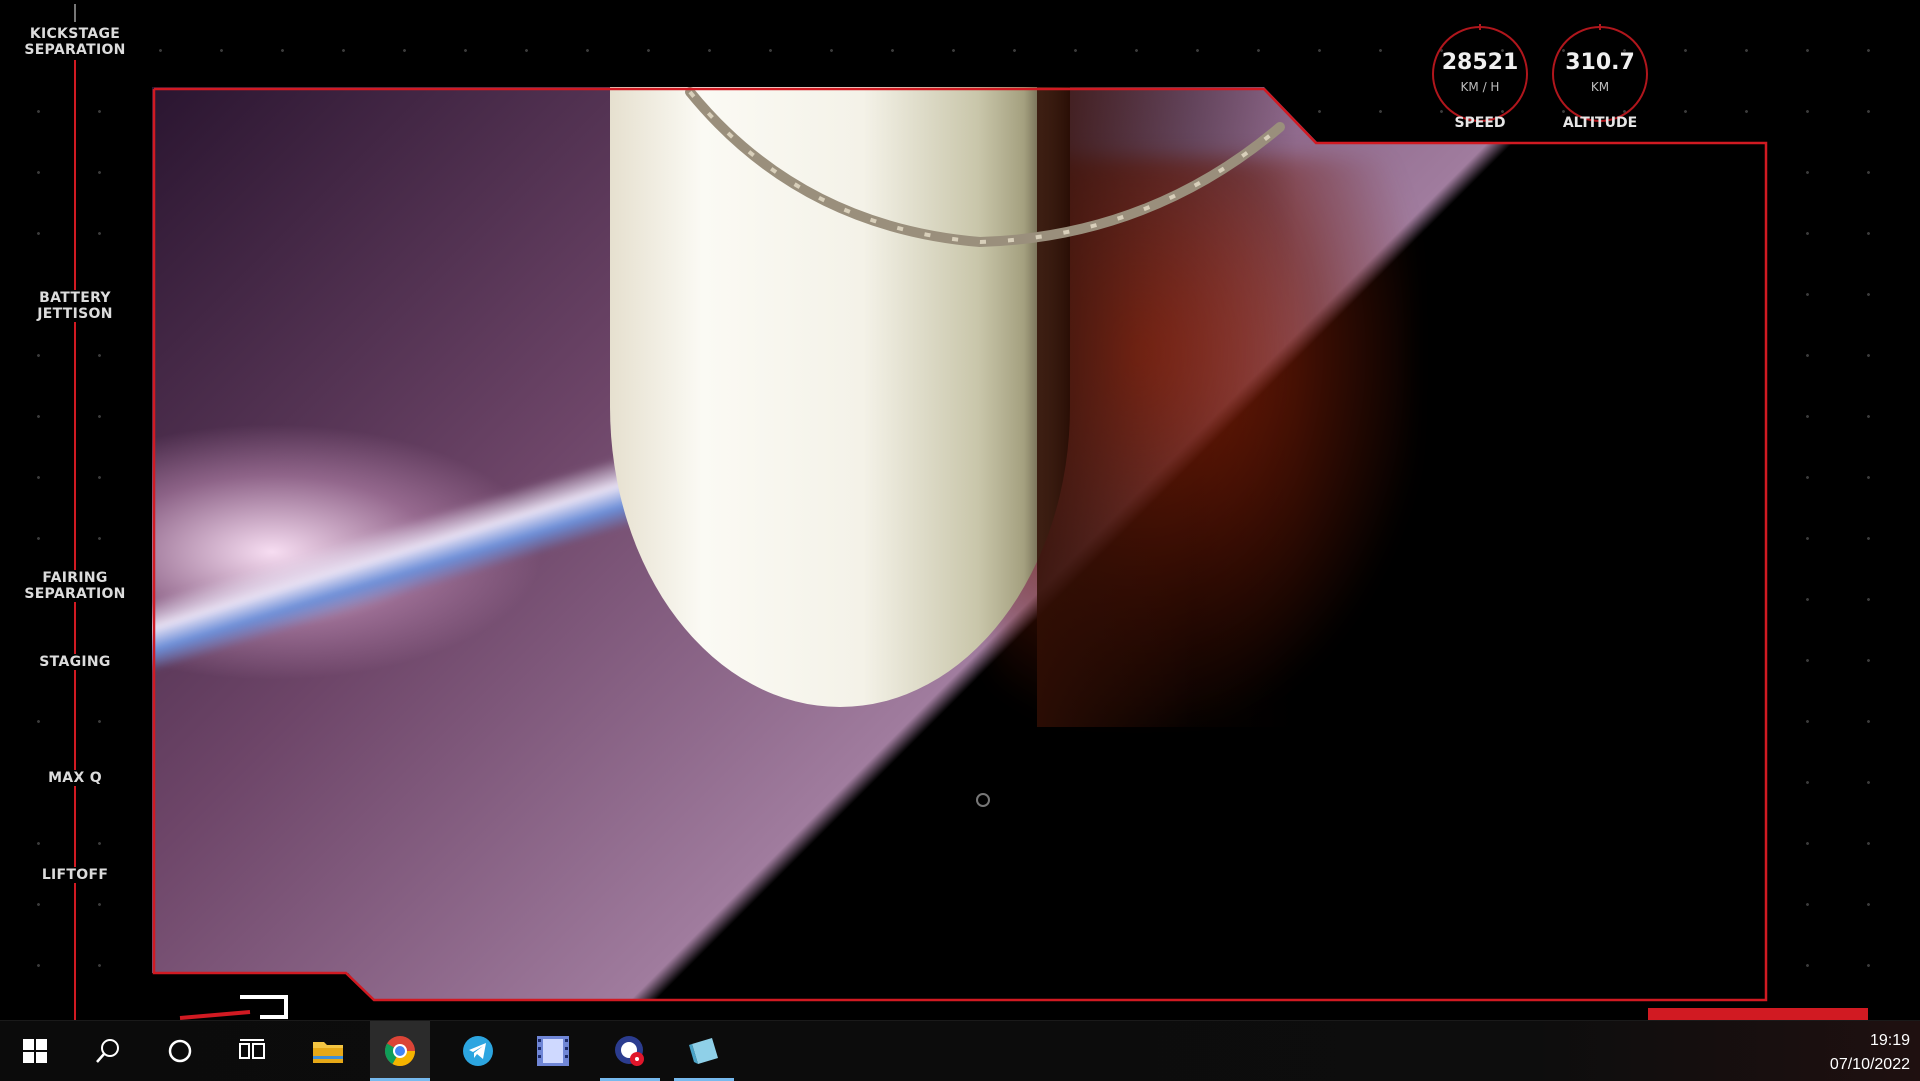 Image resolution: width=1920 pixels, height=1081 pixels. I want to click on video-player-icon, so click(553, 1051).